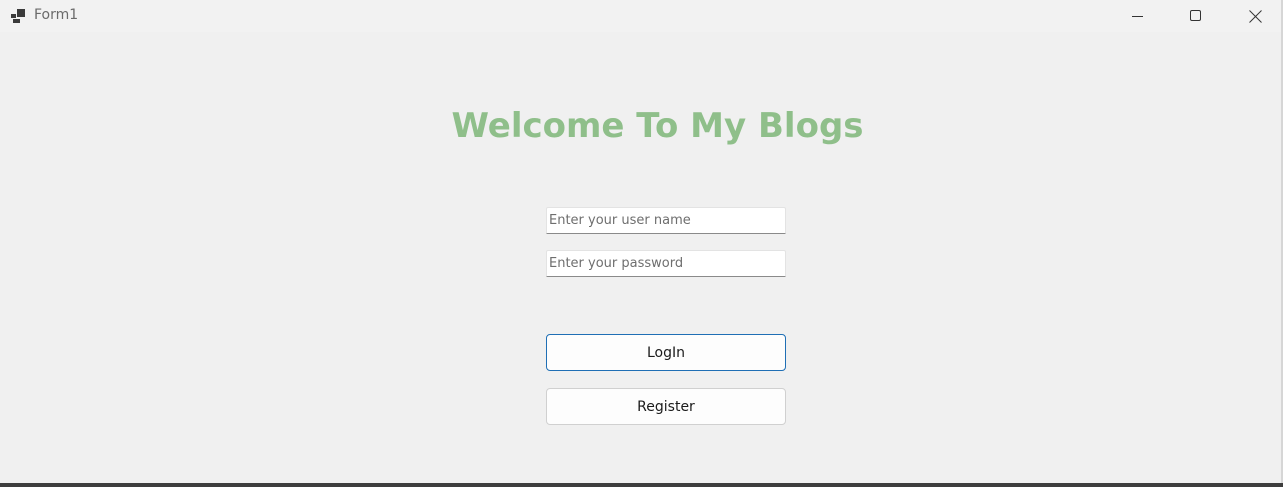  I want to click on password-input, so click(666, 263).